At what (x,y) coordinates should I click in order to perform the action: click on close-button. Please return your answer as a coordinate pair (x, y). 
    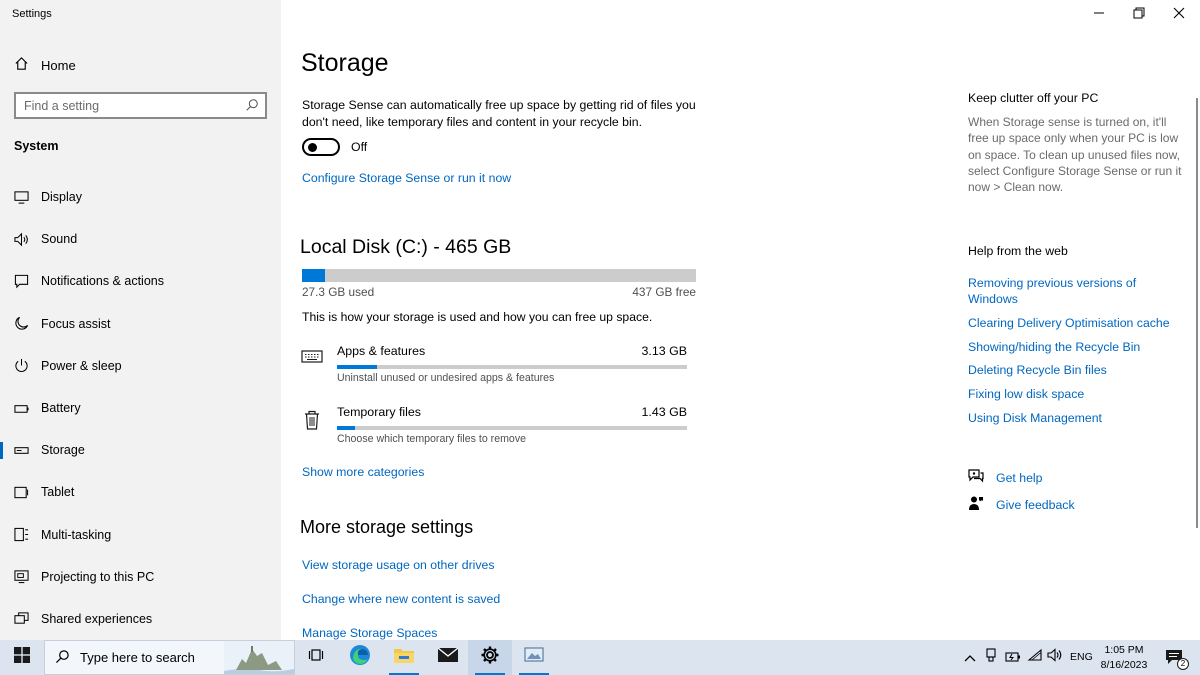
    Looking at the image, I should click on (1179, 15).